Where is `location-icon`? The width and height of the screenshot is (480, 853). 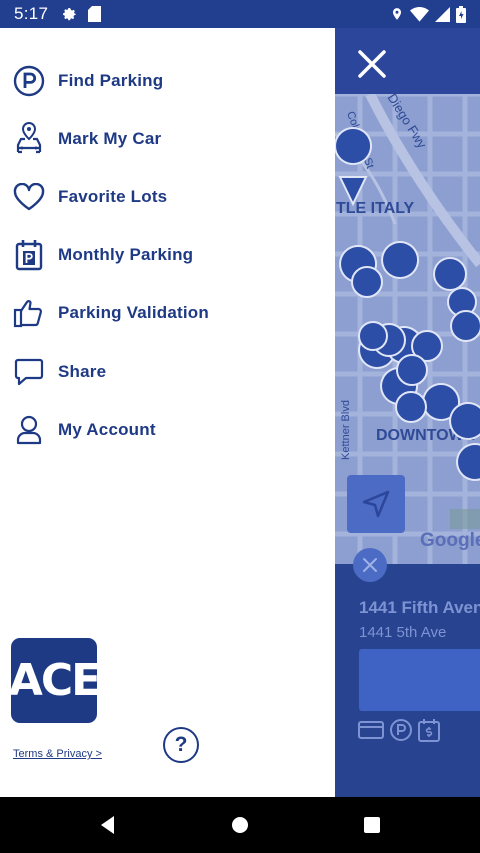
location-icon is located at coordinates (397, 14).